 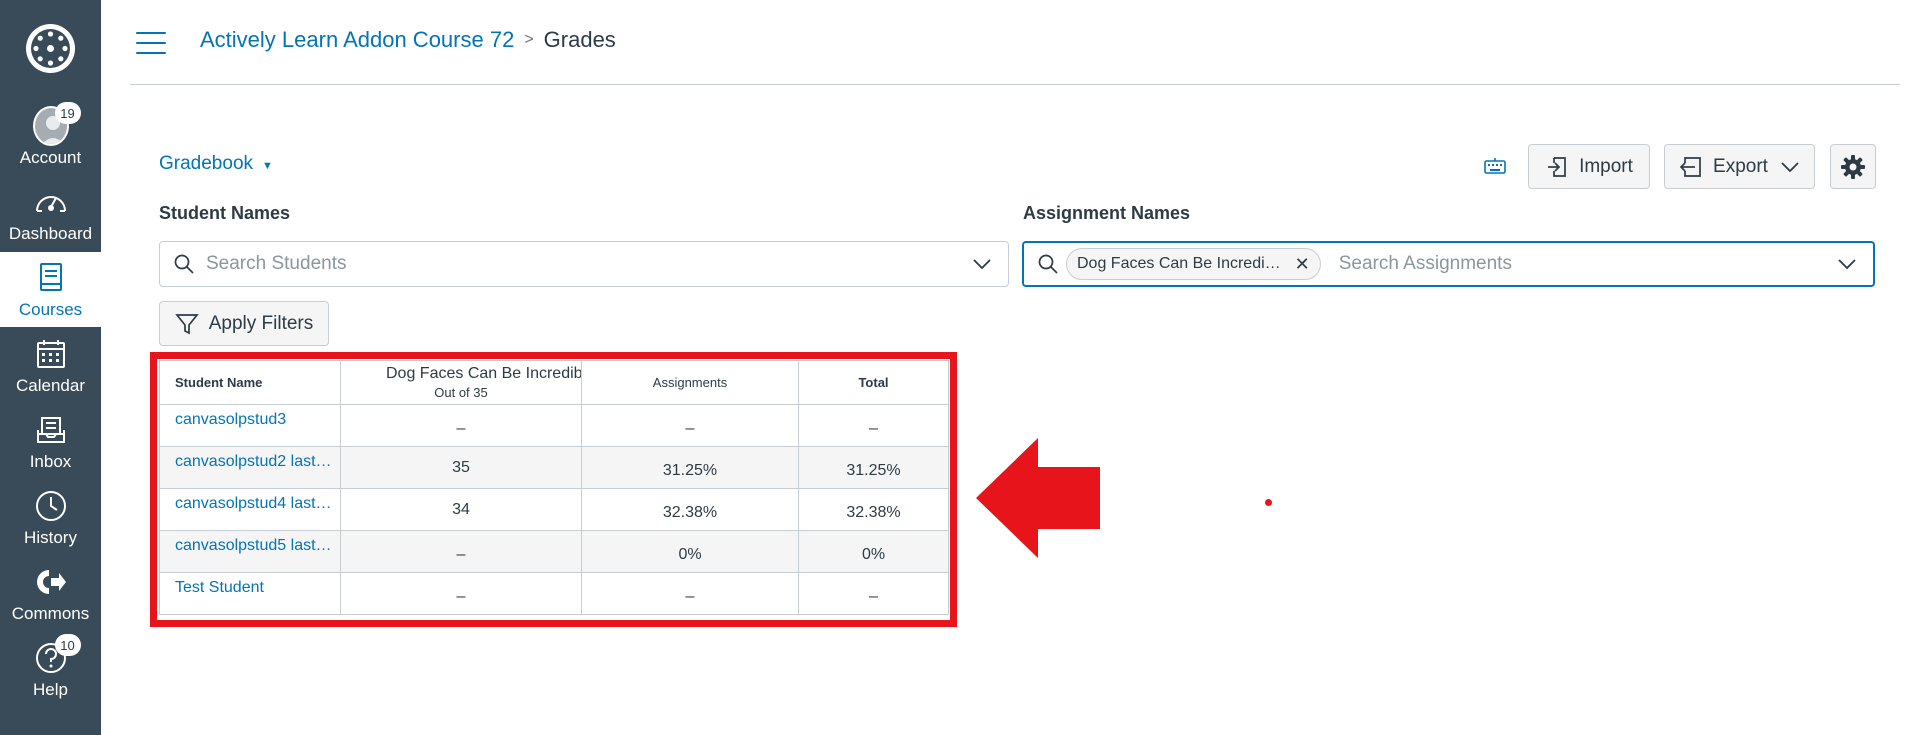 I want to click on apply-filters-button: Apply Filters, so click(x=244, y=323).